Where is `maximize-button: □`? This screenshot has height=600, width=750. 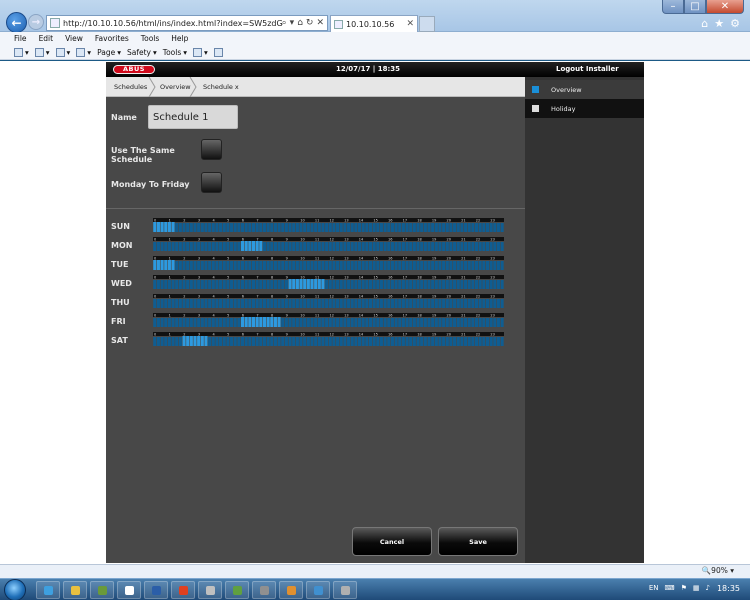
maximize-button: □ is located at coordinates (695, 7).